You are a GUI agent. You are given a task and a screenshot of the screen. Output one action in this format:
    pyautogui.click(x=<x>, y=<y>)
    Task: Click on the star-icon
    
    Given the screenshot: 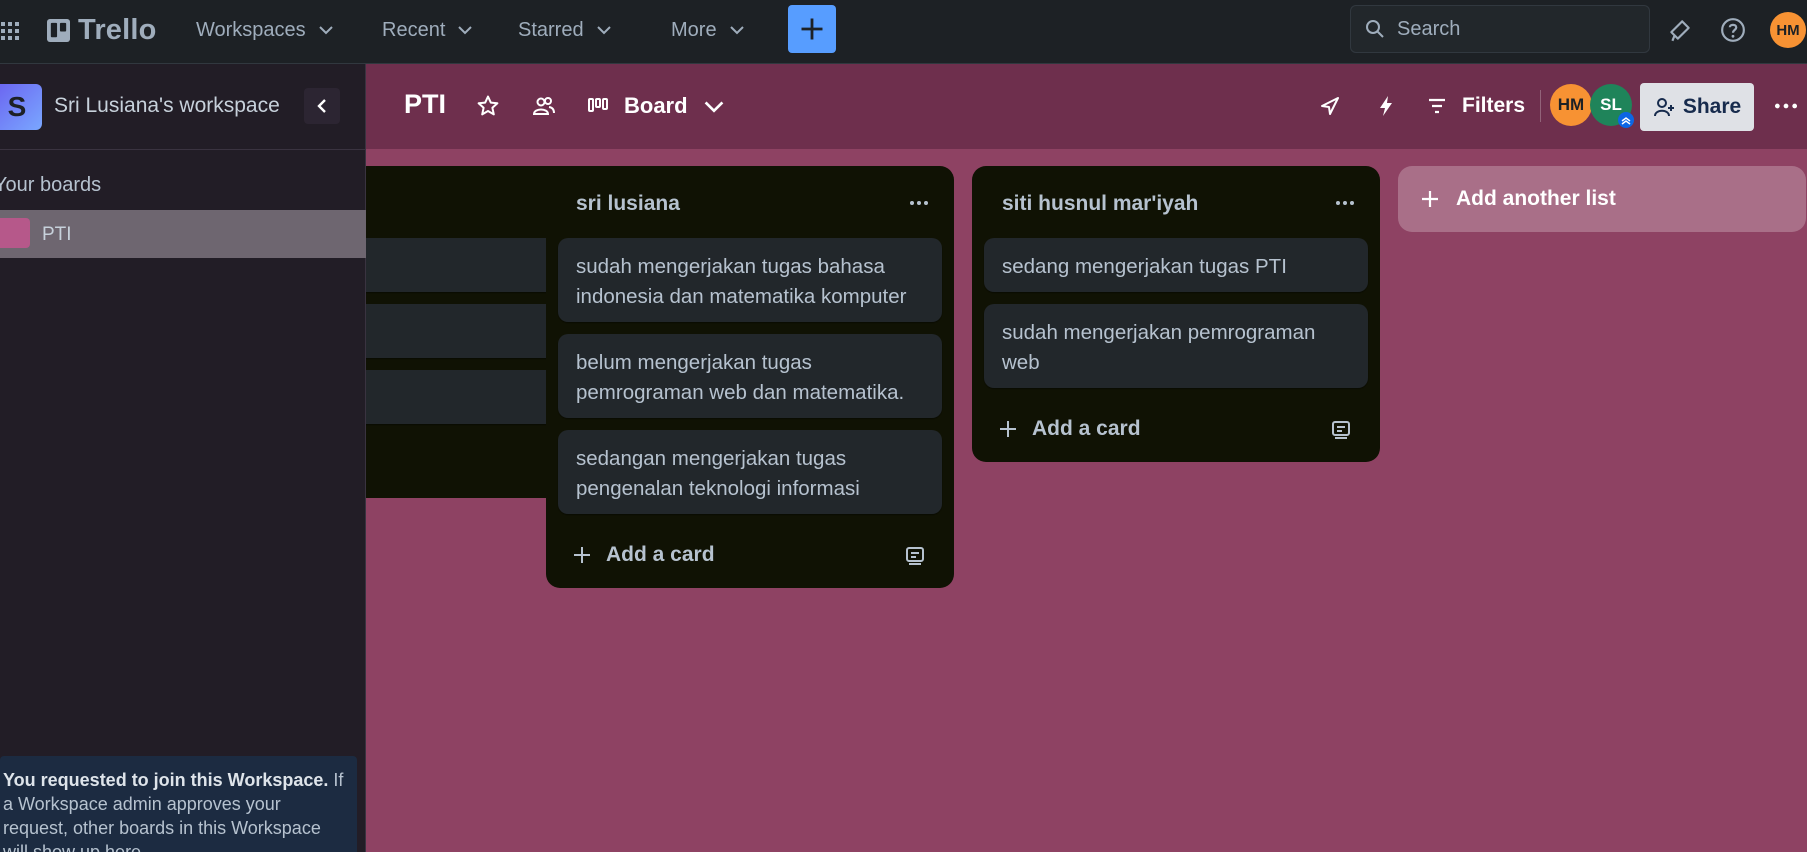 What is the action you would take?
    pyautogui.click(x=488, y=105)
    